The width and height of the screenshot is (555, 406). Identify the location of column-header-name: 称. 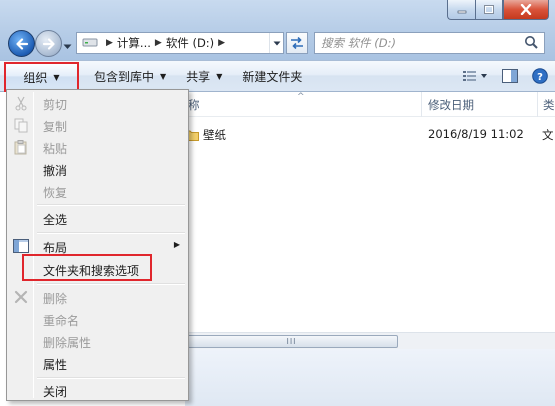
(194, 105).